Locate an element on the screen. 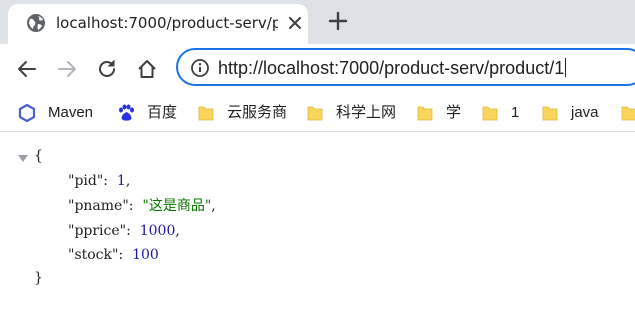  reload-icon is located at coordinates (107, 69).